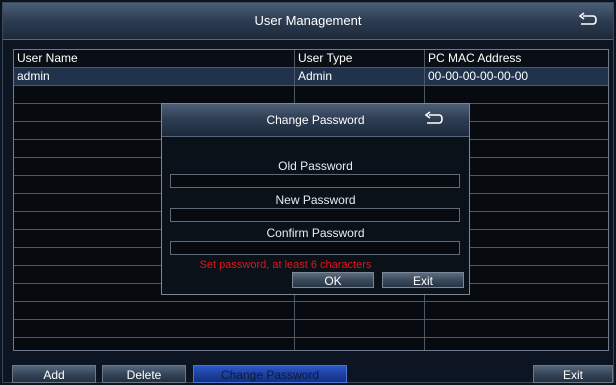 The image size is (616, 385). Describe the element at coordinates (315, 215) in the screenshot. I see `new-password-field` at that location.